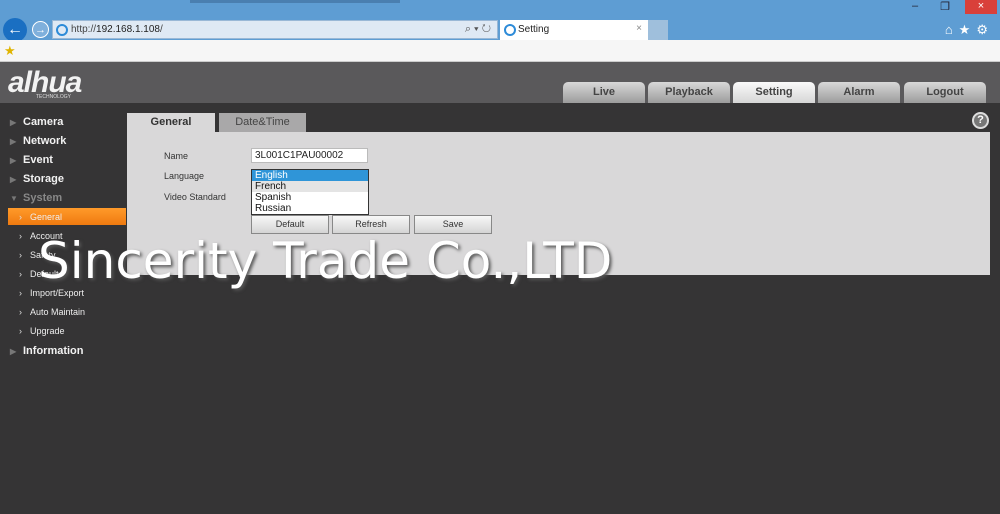 Image resolution: width=1000 pixels, height=514 pixels. I want to click on sidebar-item-storage: ▶ Storage, so click(37, 179).